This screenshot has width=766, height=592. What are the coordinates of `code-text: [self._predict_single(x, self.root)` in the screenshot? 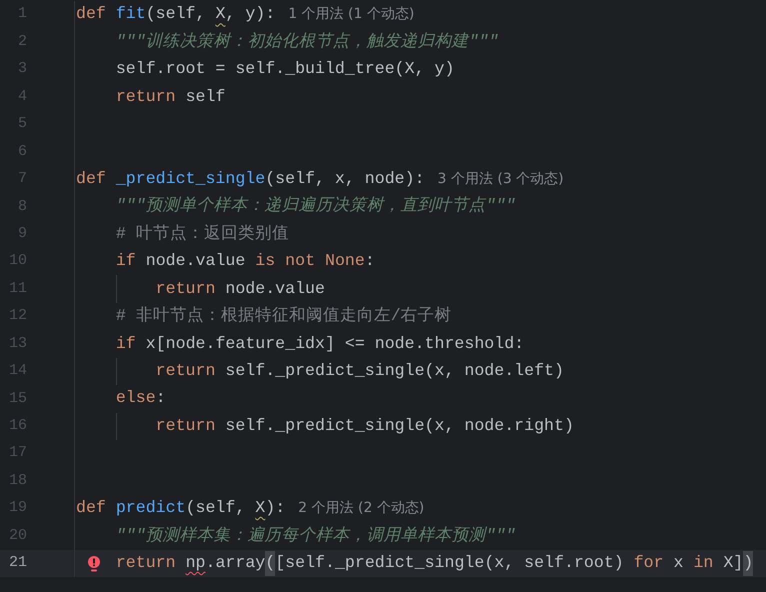 It's located at (450, 563).